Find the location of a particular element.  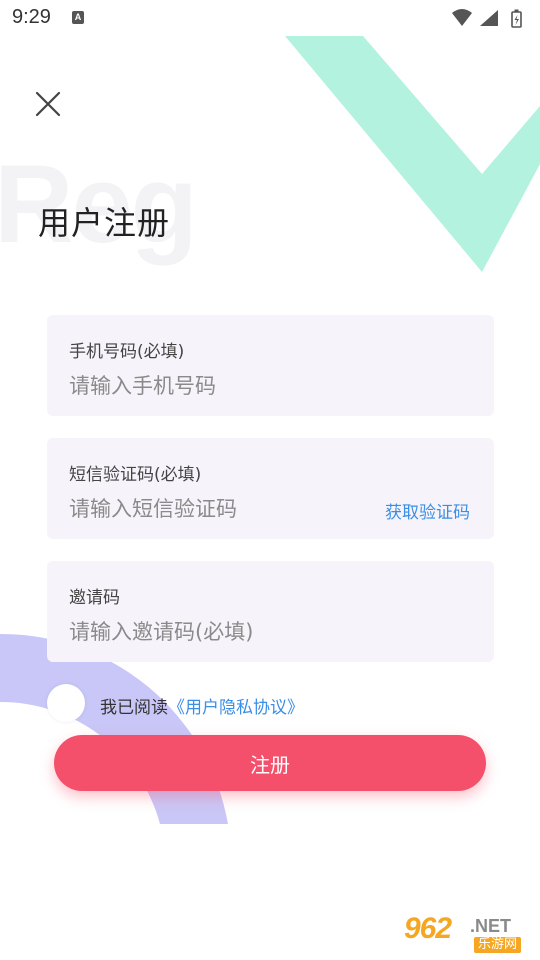

status-bar: 9:29 A is located at coordinates (270, 18).